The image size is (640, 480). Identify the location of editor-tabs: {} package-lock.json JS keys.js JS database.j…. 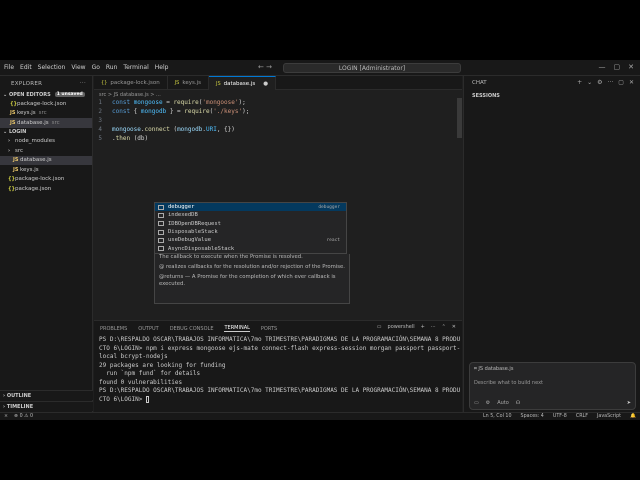
(278, 83).